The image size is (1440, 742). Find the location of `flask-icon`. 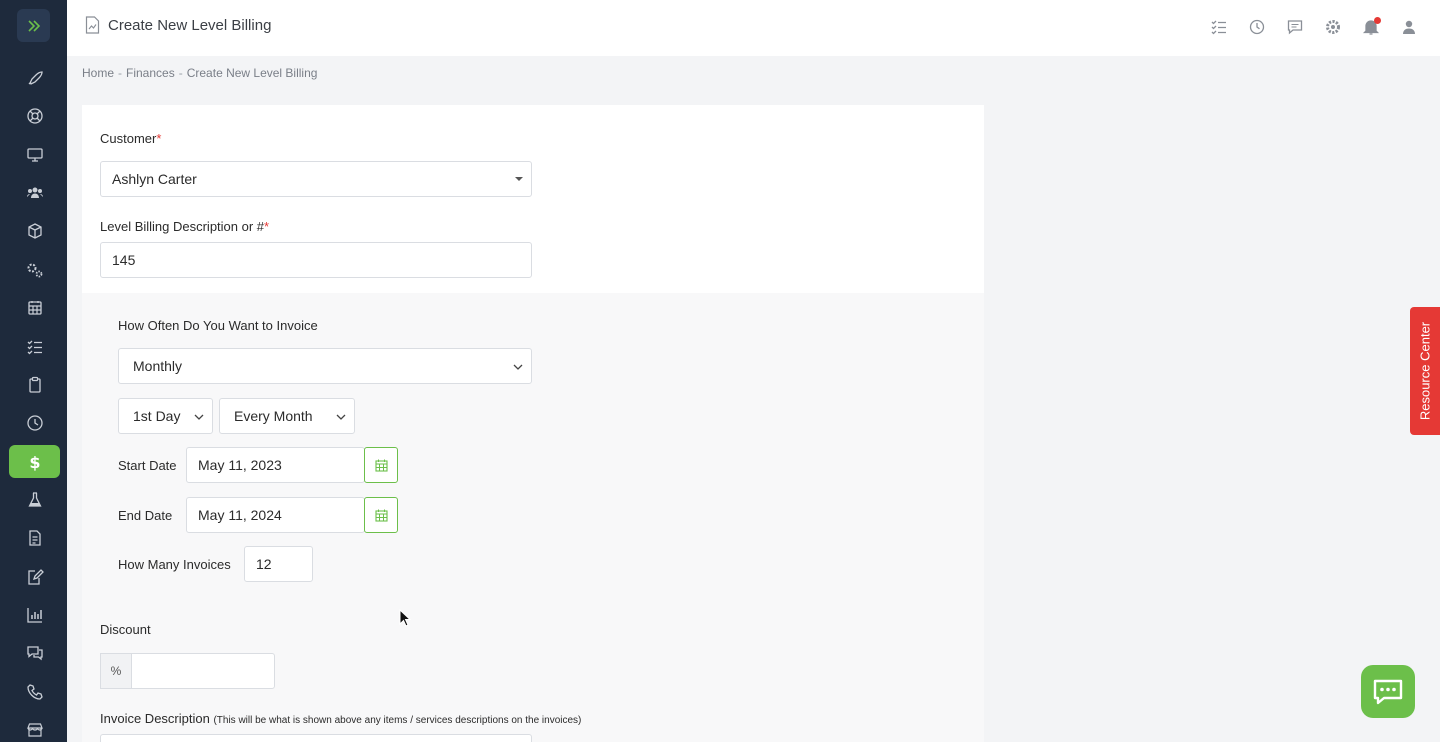

flask-icon is located at coordinates (34, 499).